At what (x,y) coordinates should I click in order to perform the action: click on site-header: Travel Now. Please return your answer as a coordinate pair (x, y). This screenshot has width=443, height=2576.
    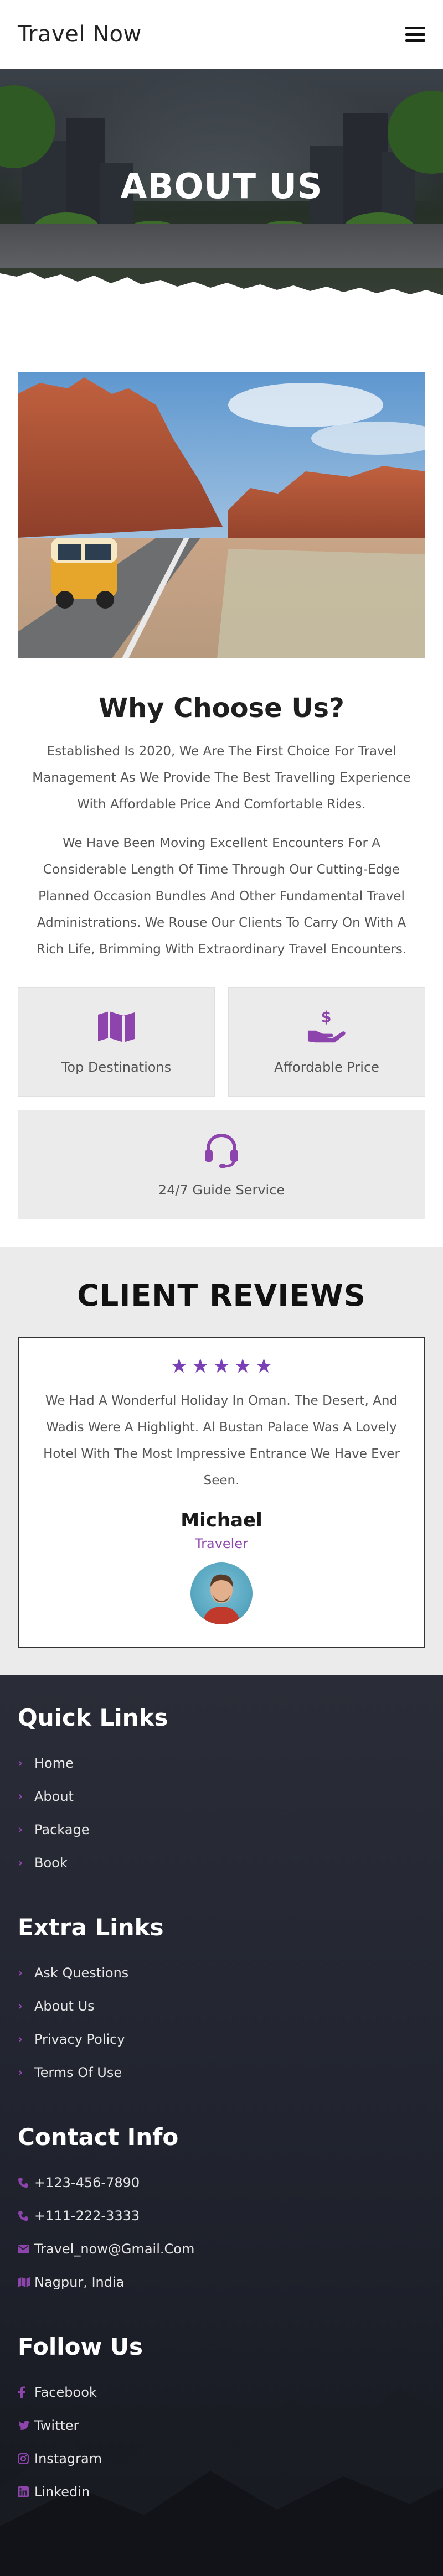
    Looking at the image, I should click on (221, 34).